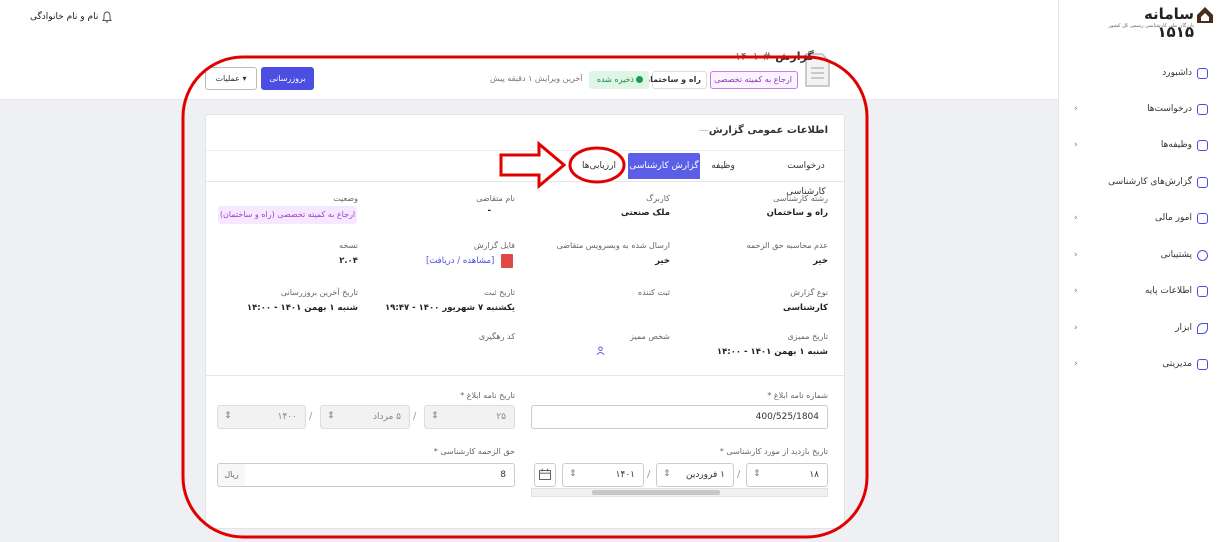 The height and width of the screenshot is (542, 1221). I want to click on notice-number-label: شماره نامه ابلاغ *, so click(797, 395).